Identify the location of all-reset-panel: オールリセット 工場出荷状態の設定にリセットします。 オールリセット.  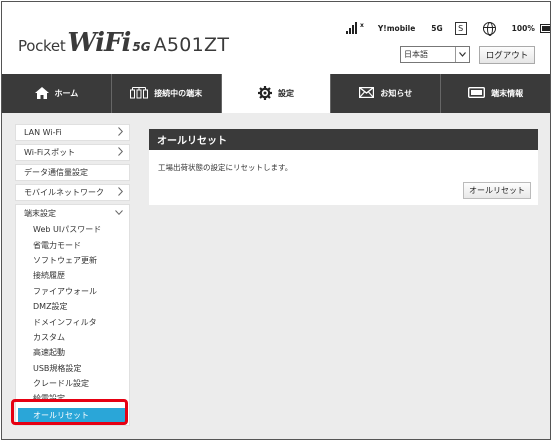
(343, 167).